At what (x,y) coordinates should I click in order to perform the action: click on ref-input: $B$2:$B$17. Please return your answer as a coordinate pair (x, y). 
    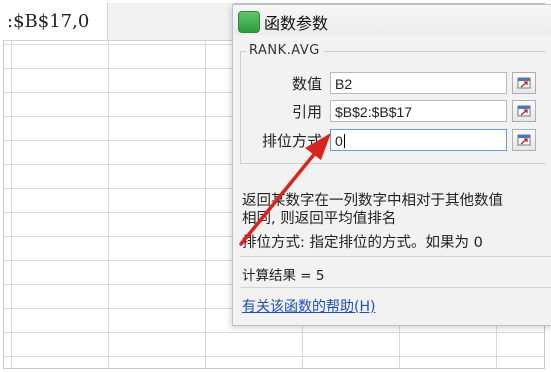
    Looking at the image, I should click on (418, 111).